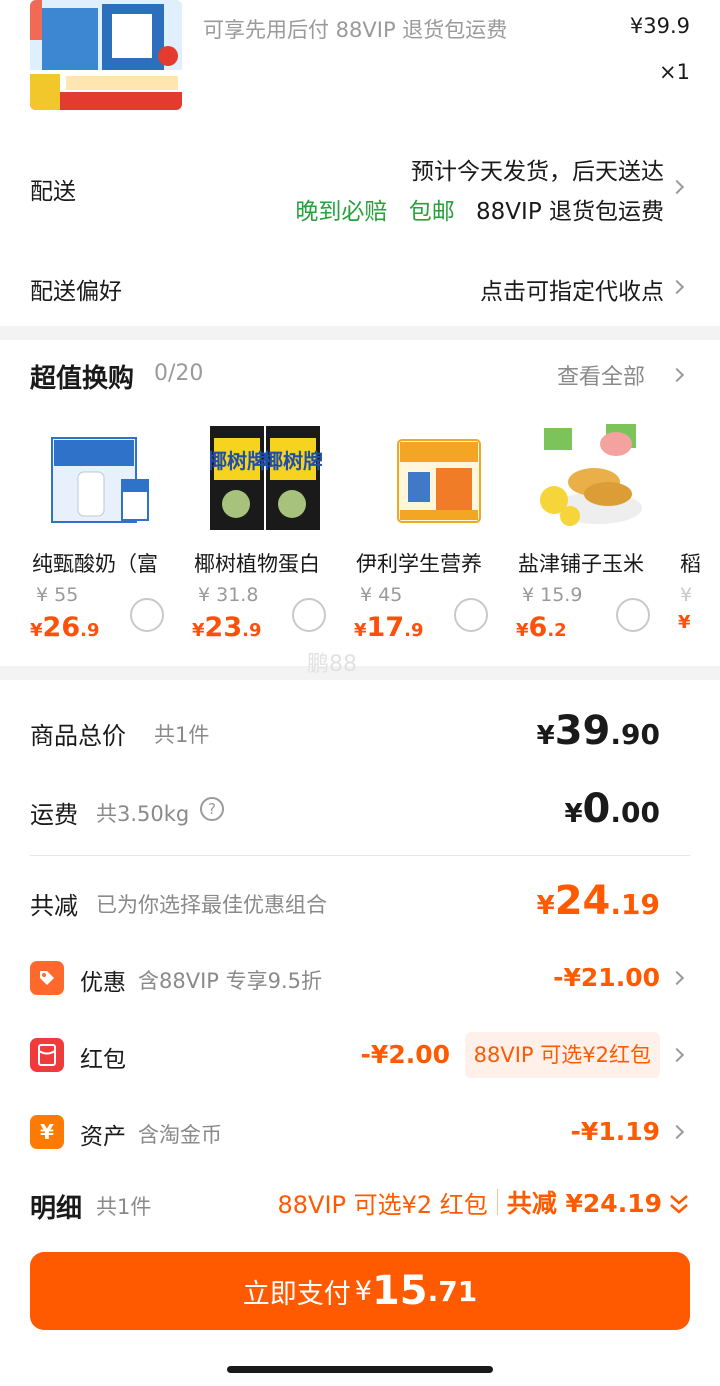  I want to click on tradeup-item-name: 盐津铺子玉米, so click(581, 564).